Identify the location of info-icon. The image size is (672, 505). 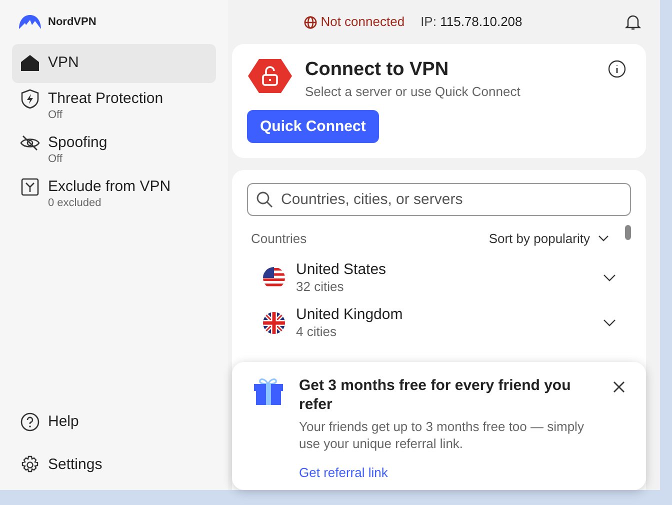
(617, 69).